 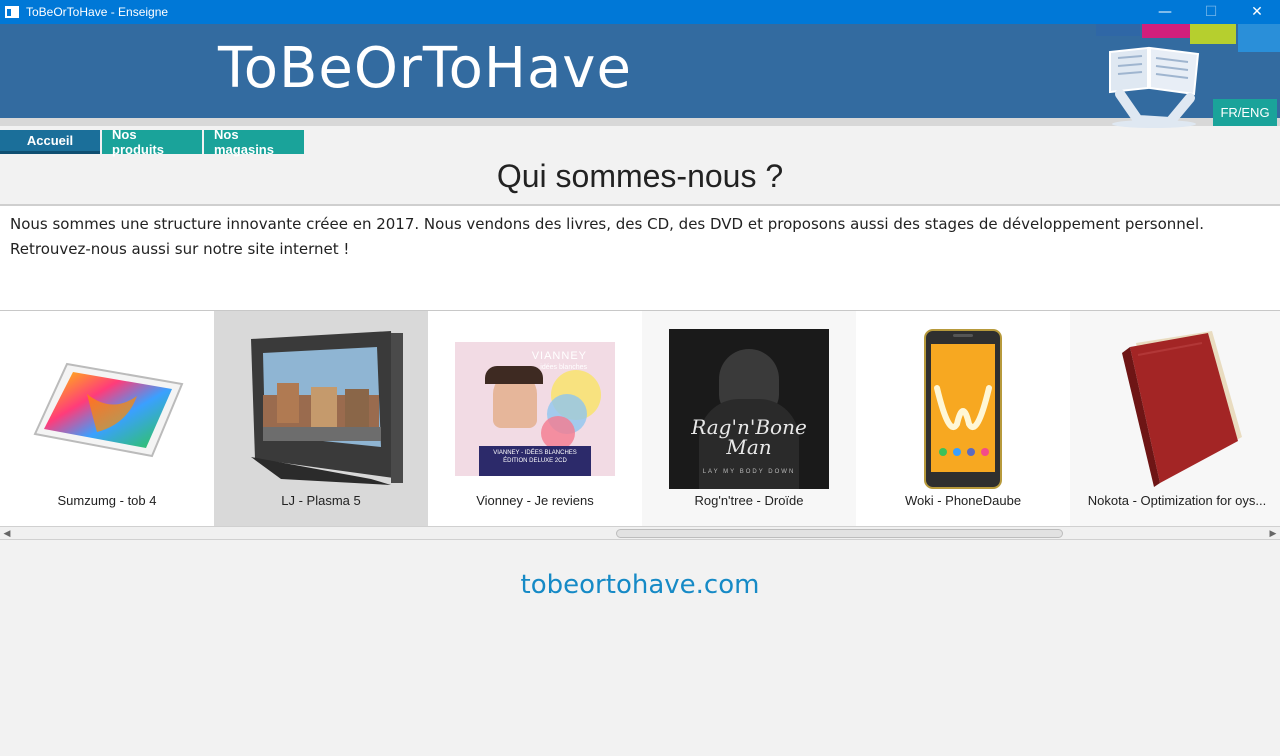 What do you see at coordinates (12, 12) in the screenshot?
I see `app-window-icon` at bounding box center [12, 12].